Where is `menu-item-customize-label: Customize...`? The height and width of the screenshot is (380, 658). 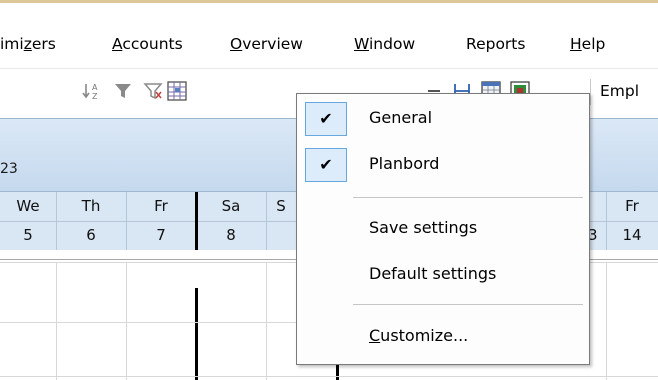 menu-item-customize-label: Customize... is located at coordinates (418, 336).